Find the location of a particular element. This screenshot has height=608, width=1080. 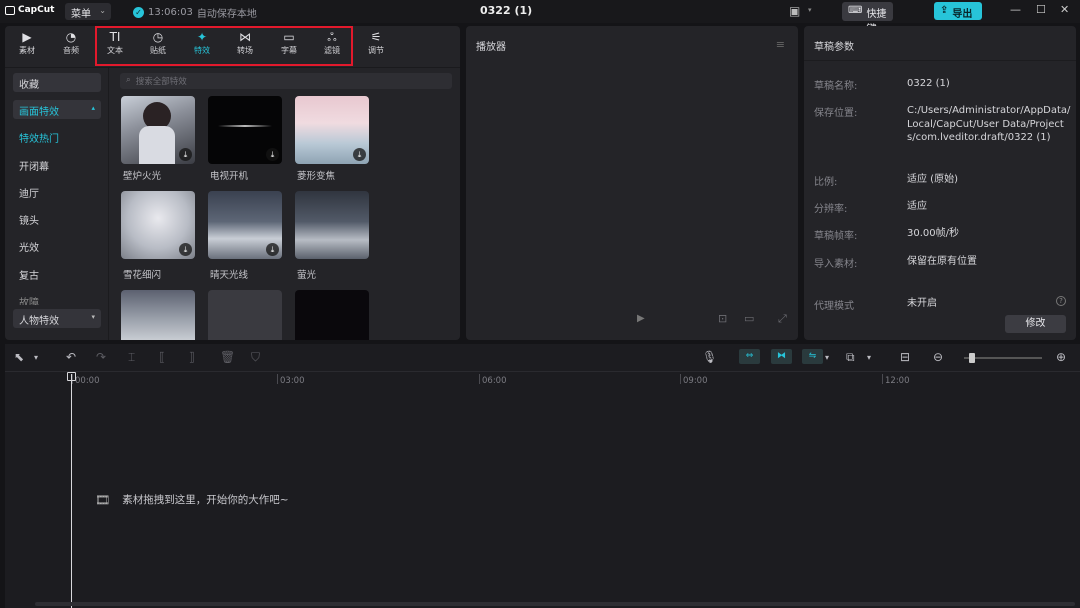

sidebar-item-open-close: 开闭幕 is located at coordinates (57, 164).